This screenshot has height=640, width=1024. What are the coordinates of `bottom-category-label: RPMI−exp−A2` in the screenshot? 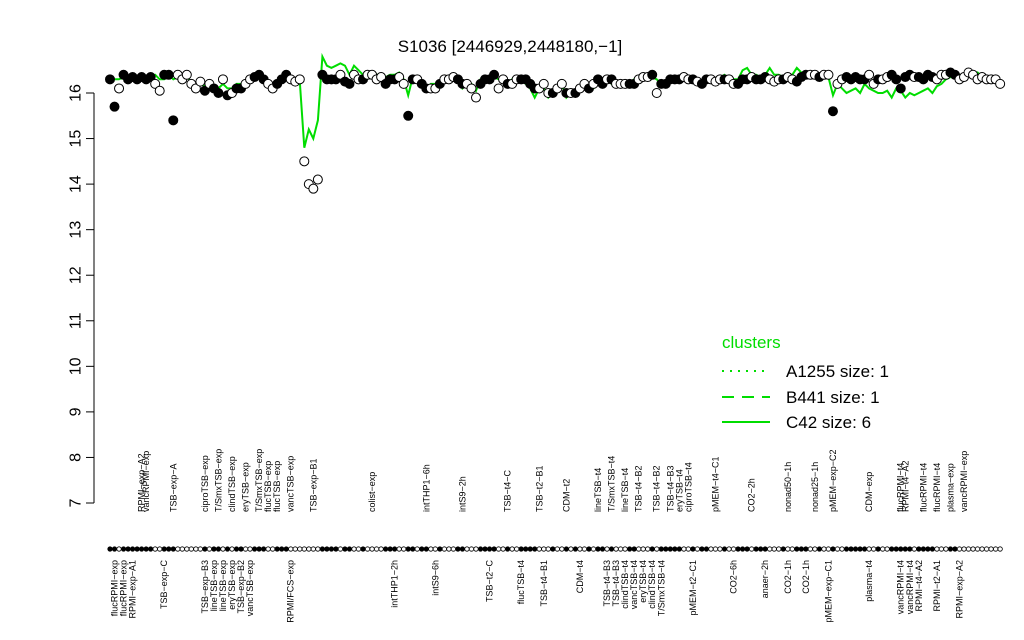 It's located at (959, 589).